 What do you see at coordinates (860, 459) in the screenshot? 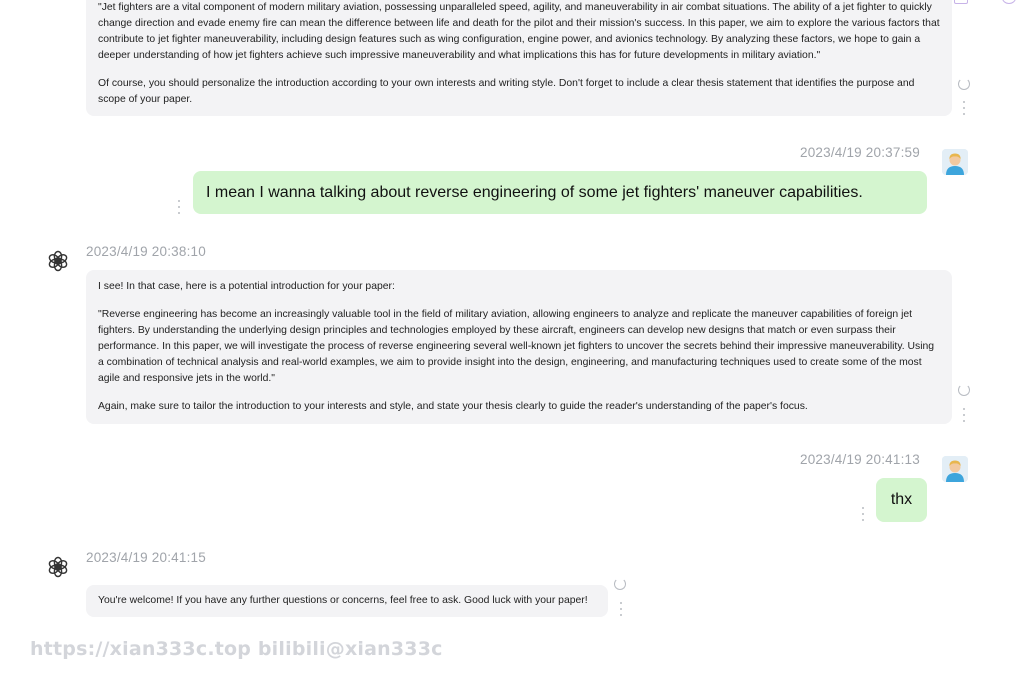
I see `message-timestamp: 2023/4/19 20:41:13` at bounding box center [860, 459].